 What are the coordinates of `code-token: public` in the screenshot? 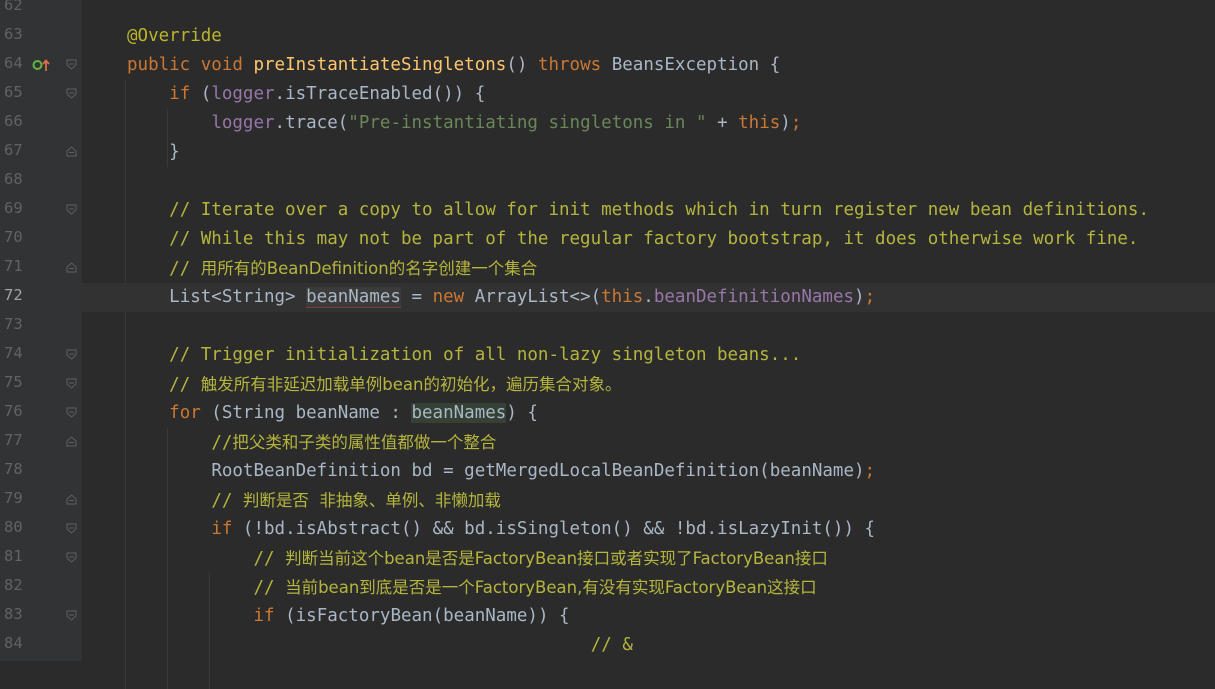 It's located at (159, 65).